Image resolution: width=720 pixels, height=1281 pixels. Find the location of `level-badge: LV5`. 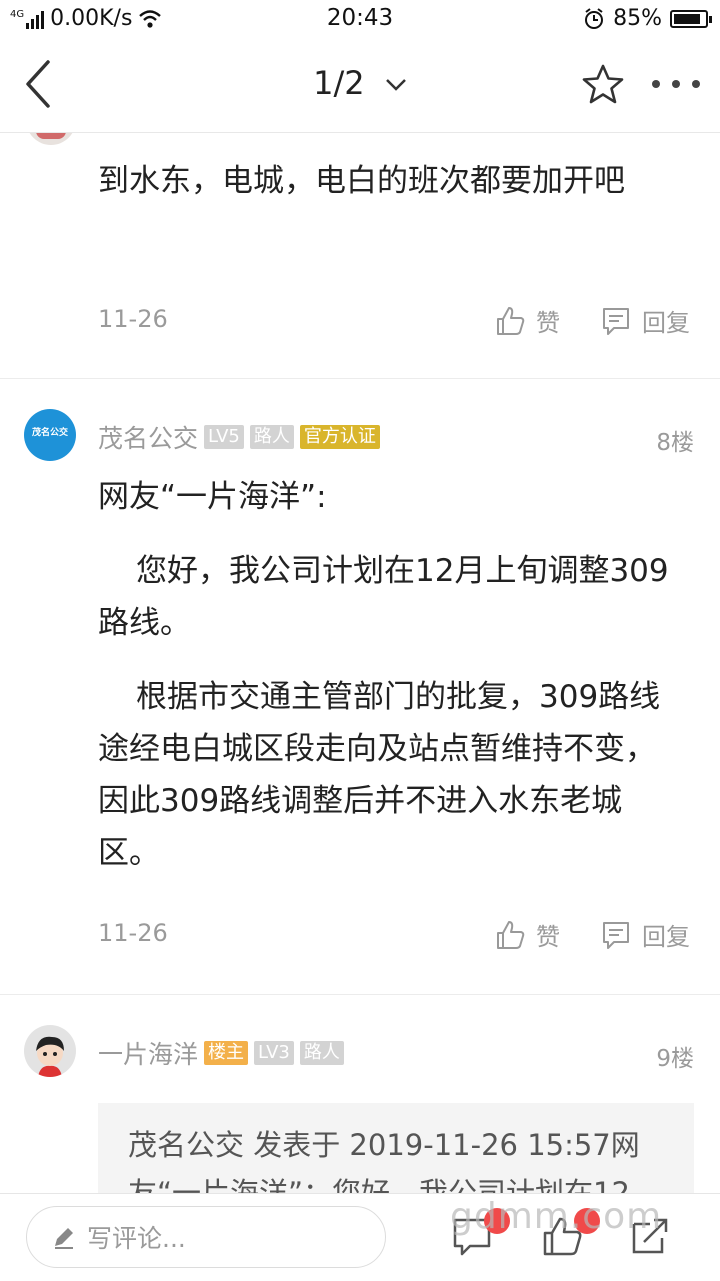

level-badge: LV5 is located at coordinates (224, 437).